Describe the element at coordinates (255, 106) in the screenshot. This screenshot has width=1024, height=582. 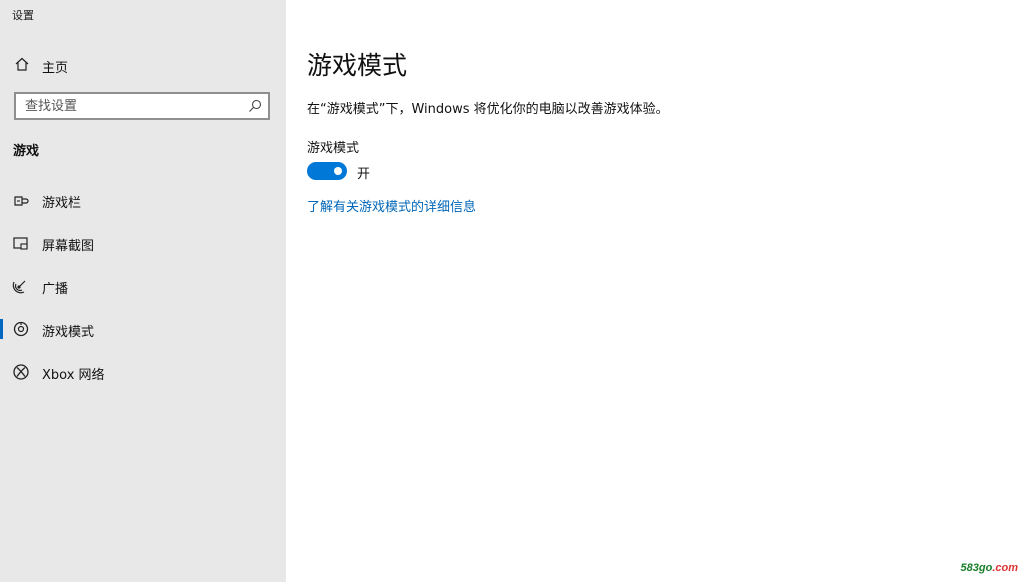
I see `search-icon` at that location.